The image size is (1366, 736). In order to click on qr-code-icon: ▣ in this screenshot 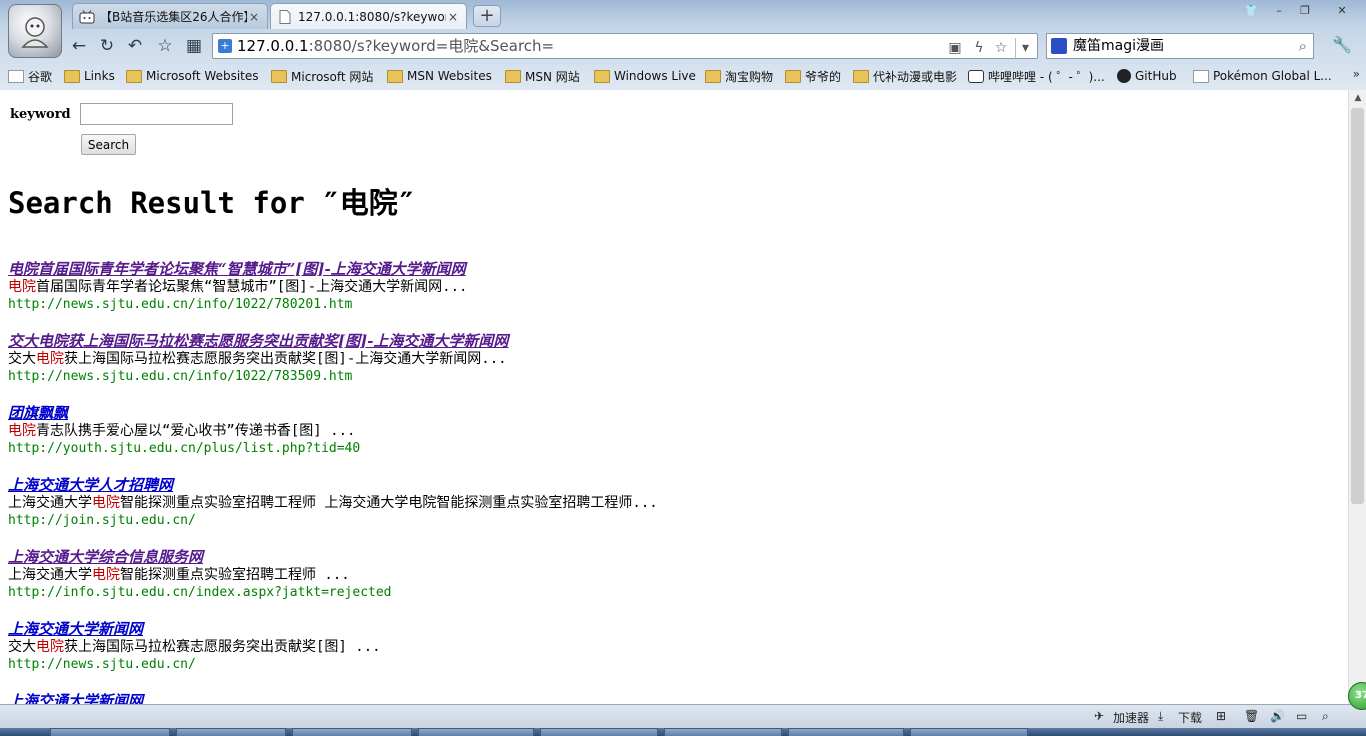, I will do `click(955, 48)`.